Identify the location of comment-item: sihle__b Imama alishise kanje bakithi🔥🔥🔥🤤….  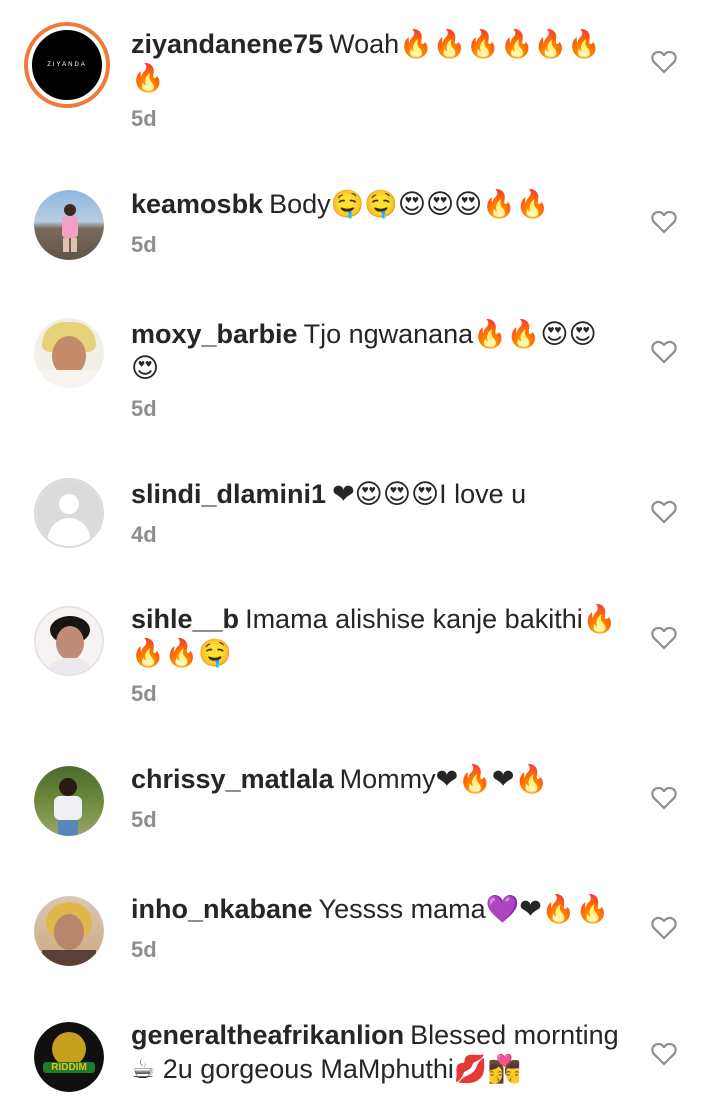
(360, 660).